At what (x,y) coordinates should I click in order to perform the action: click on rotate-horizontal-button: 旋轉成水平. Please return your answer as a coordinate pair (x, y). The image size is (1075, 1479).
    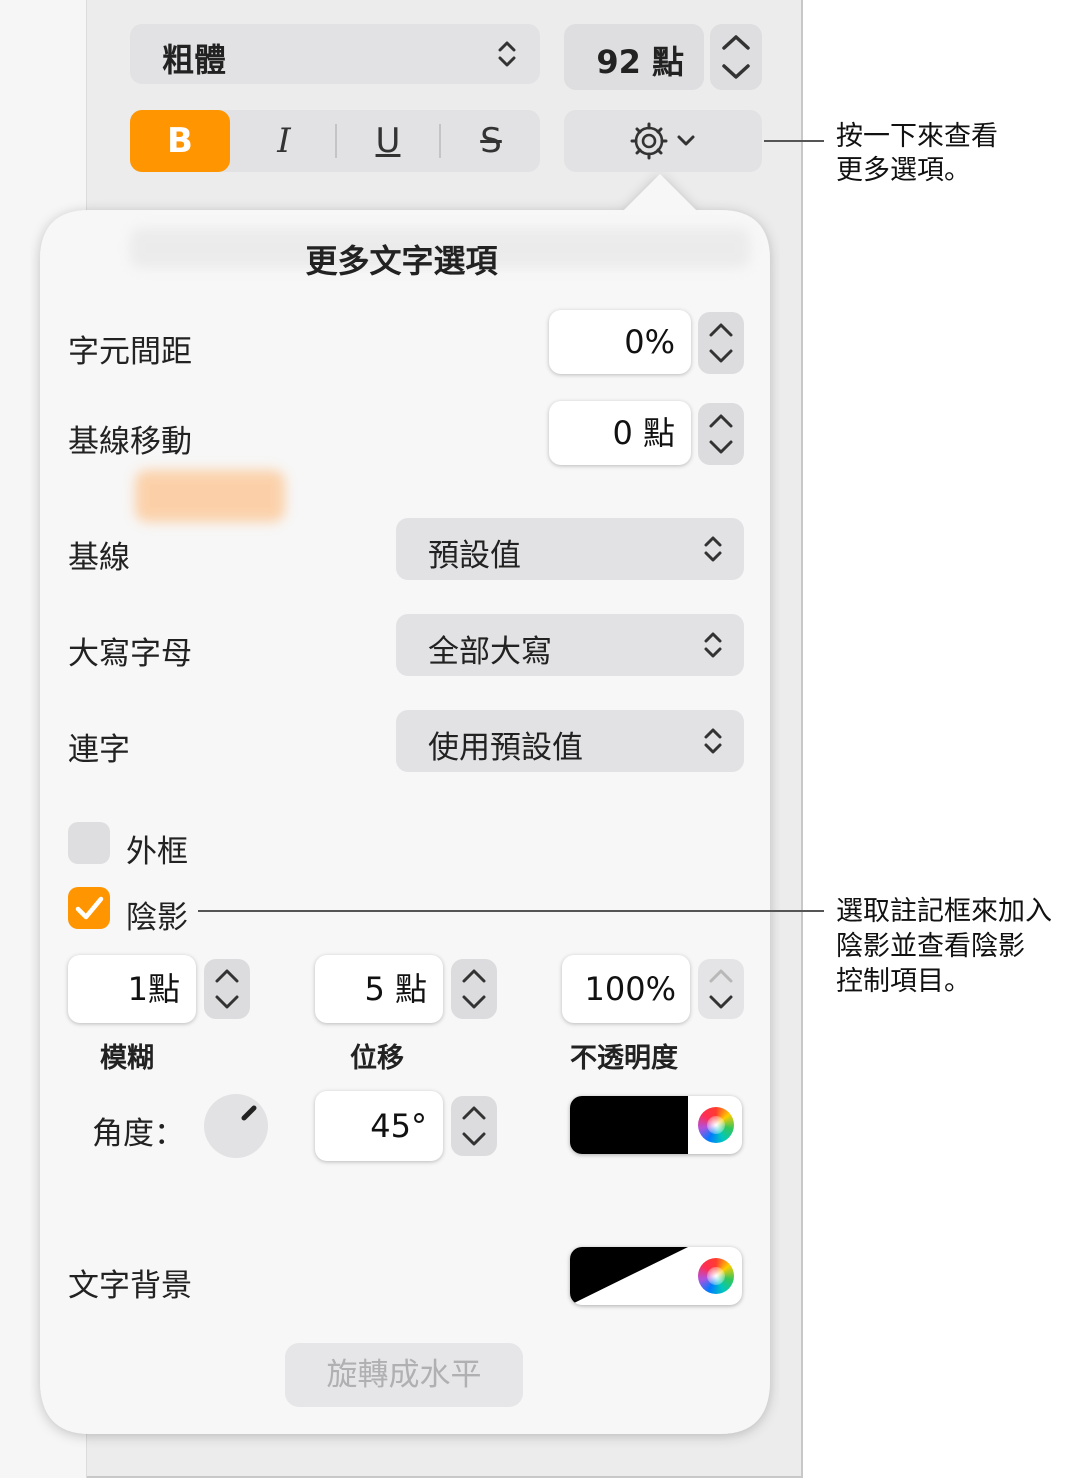
    Looking at the image, I should click on (404, 1375).